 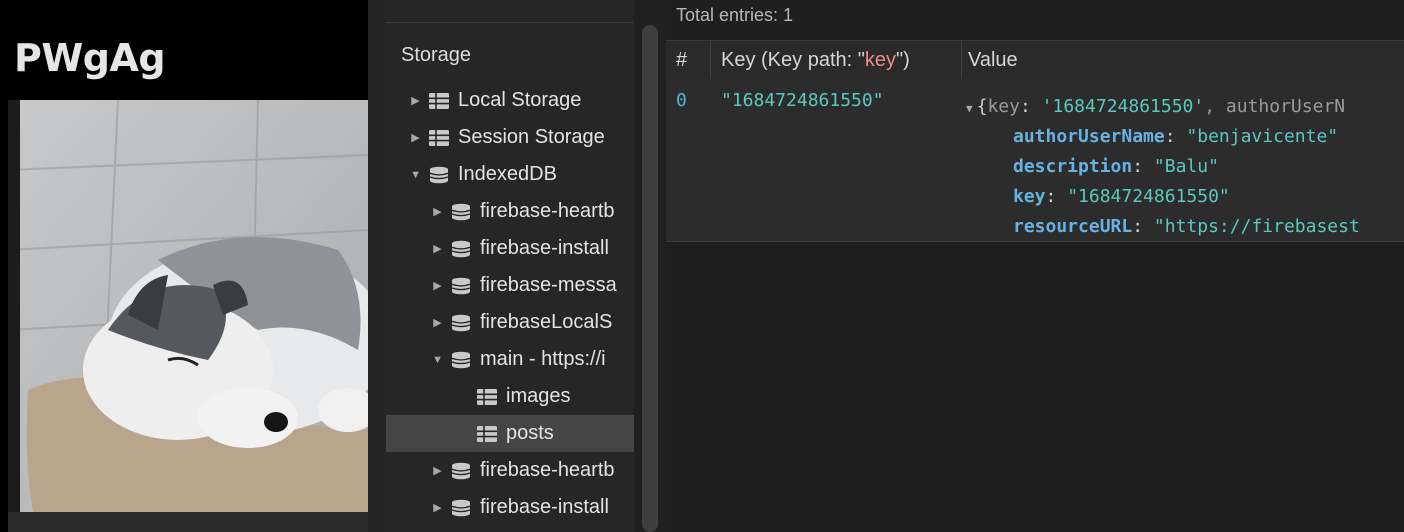 What do you see at coordinates (543, 359) in the screenshot?
I see `sidebar-item-label: main - https://i` at bounding box center [543, 359].